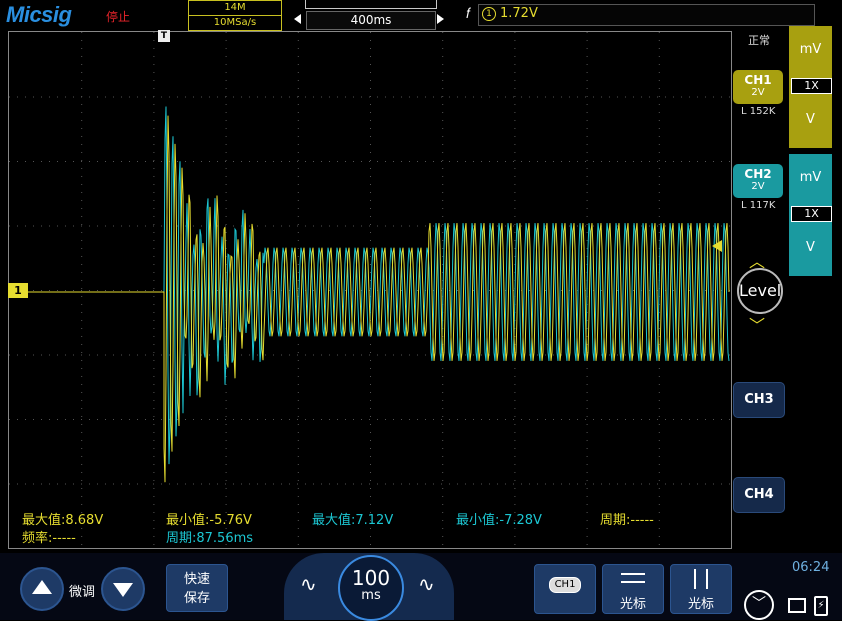 The width and height of the screenshot is (842, 621). What do you see at coordinates (821, 606) in the screenshot?
I see `battery-icon: ⚡` at bounding box center [821, 606].